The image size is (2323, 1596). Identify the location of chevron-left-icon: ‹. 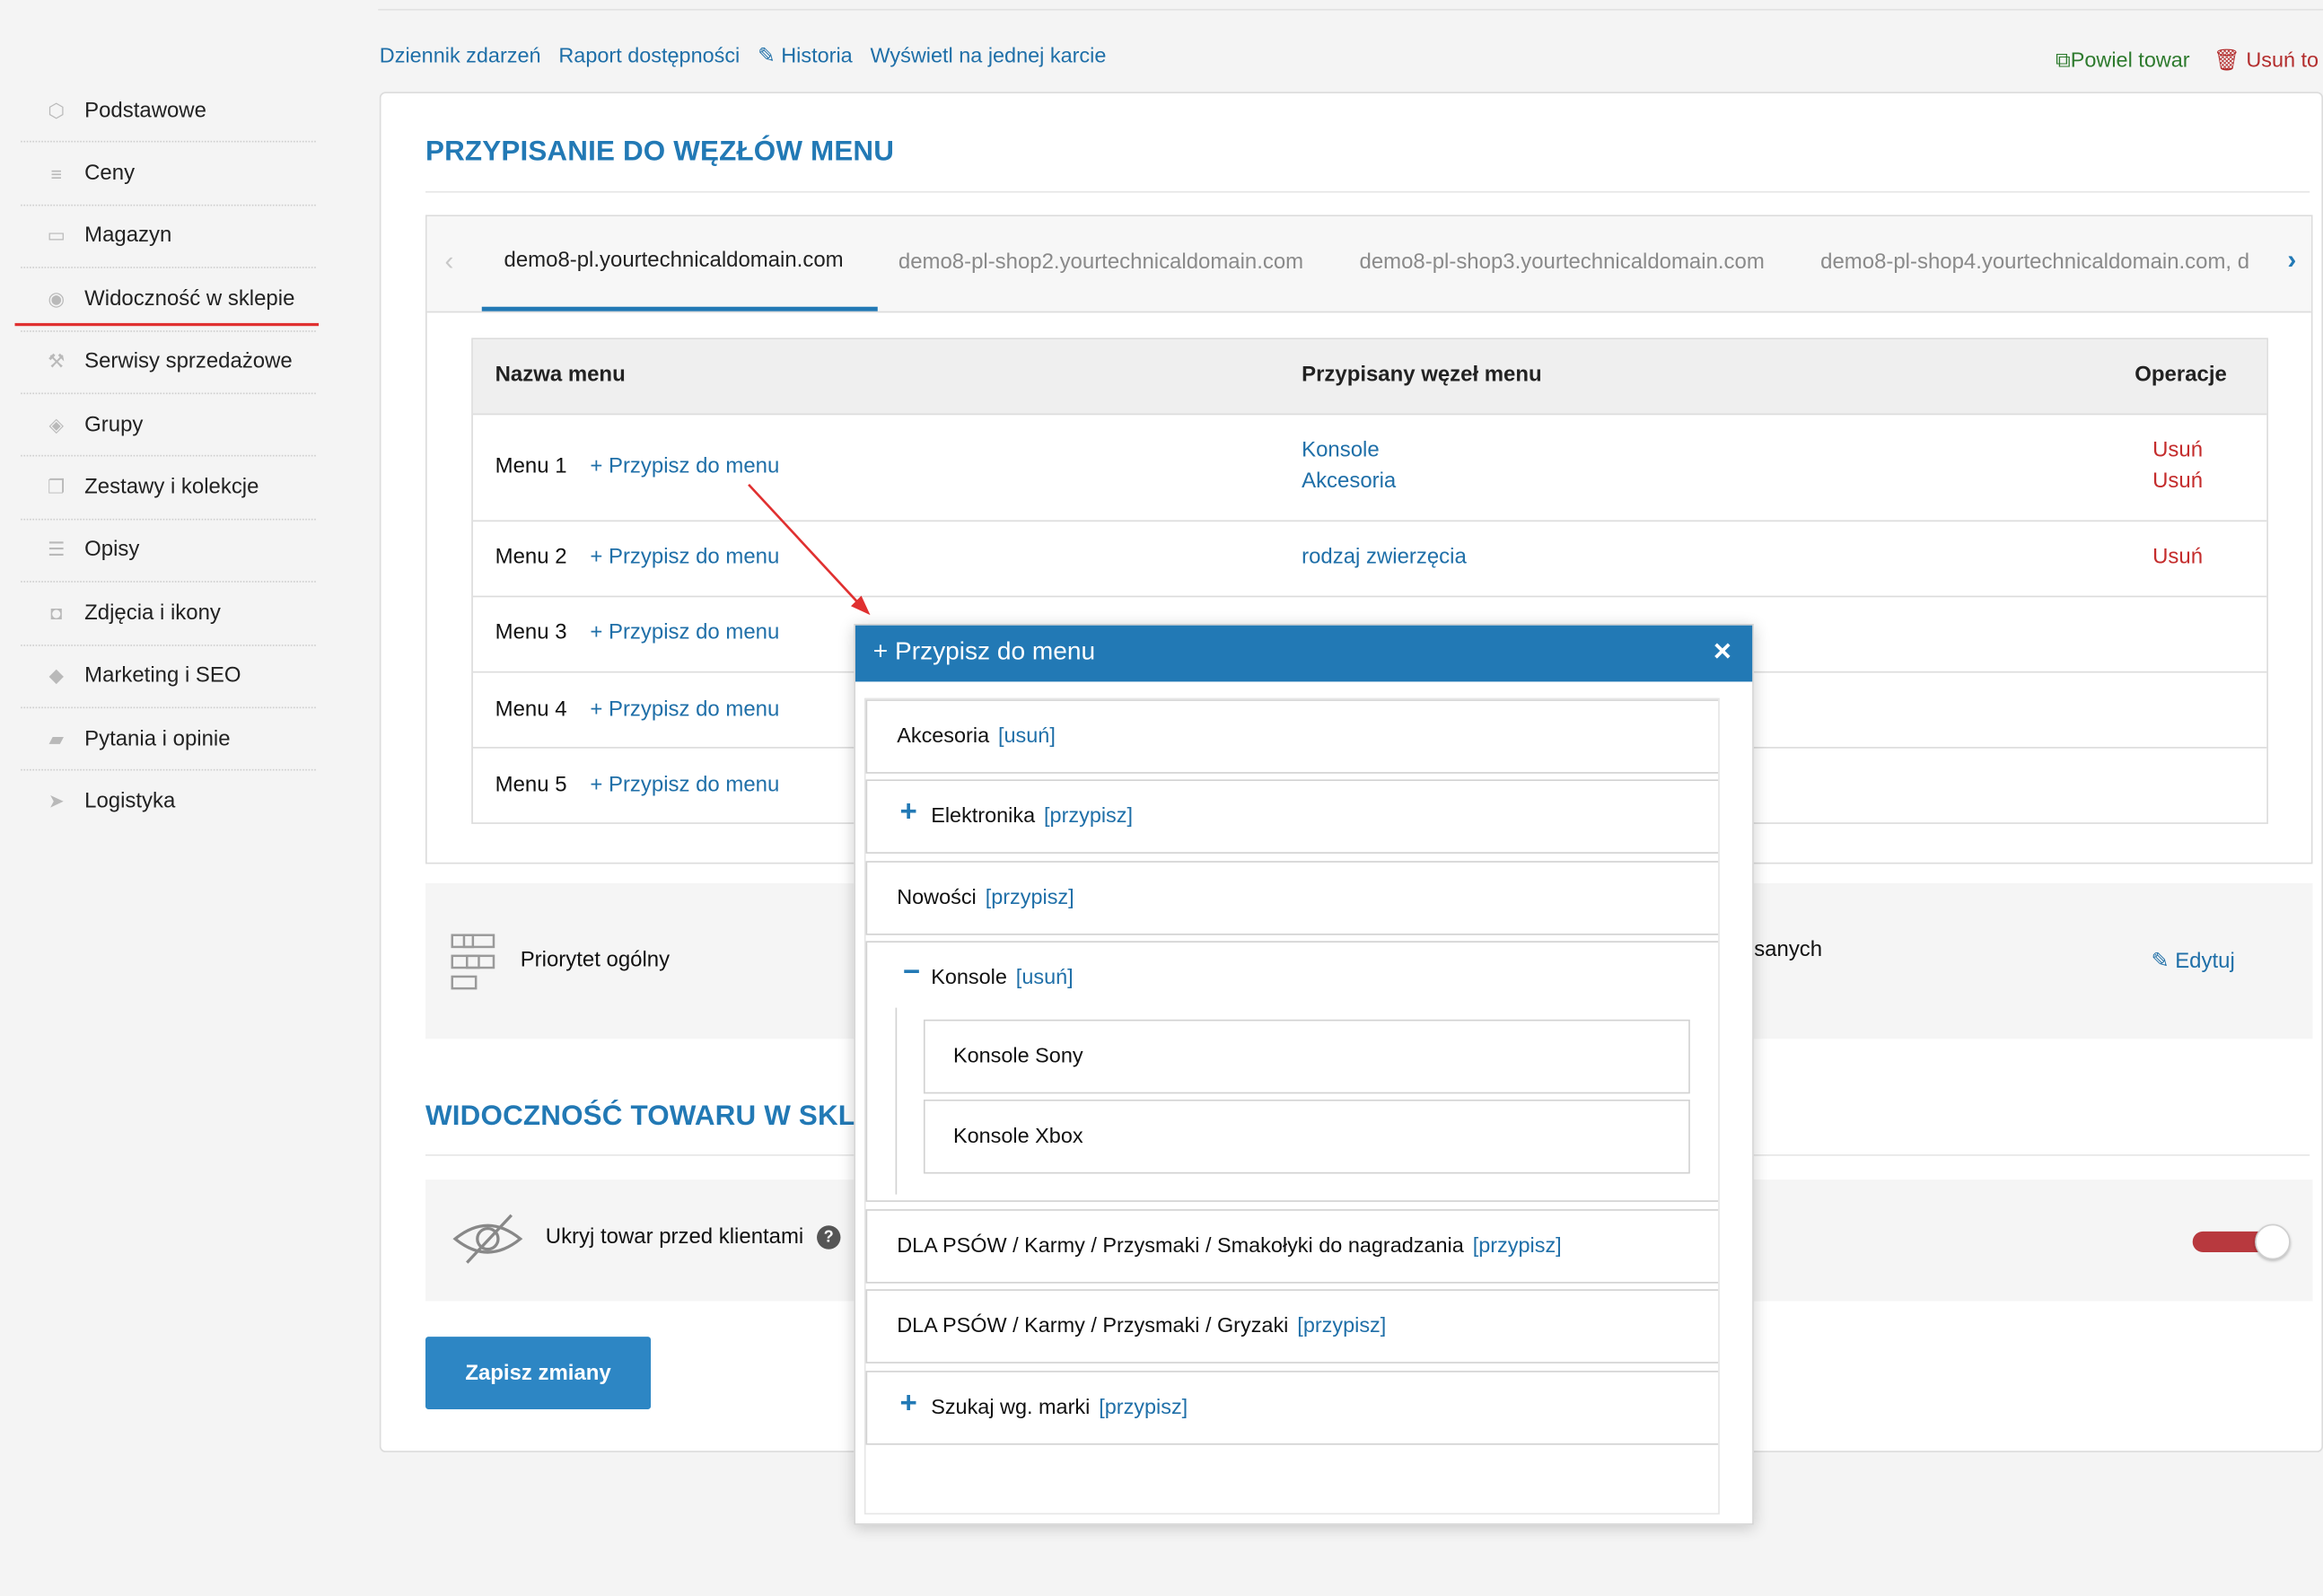
(448, 261).